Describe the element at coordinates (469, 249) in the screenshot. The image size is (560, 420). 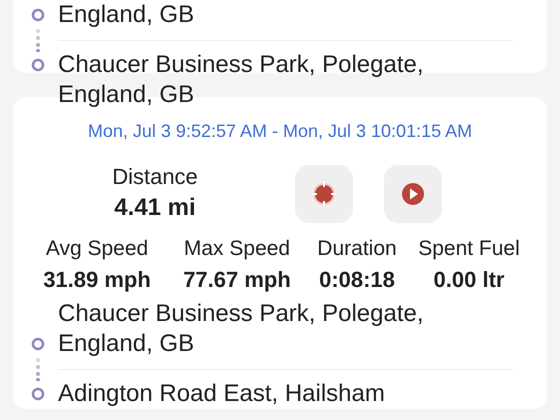
I see `stat-label: Spent Fuel` at that location.